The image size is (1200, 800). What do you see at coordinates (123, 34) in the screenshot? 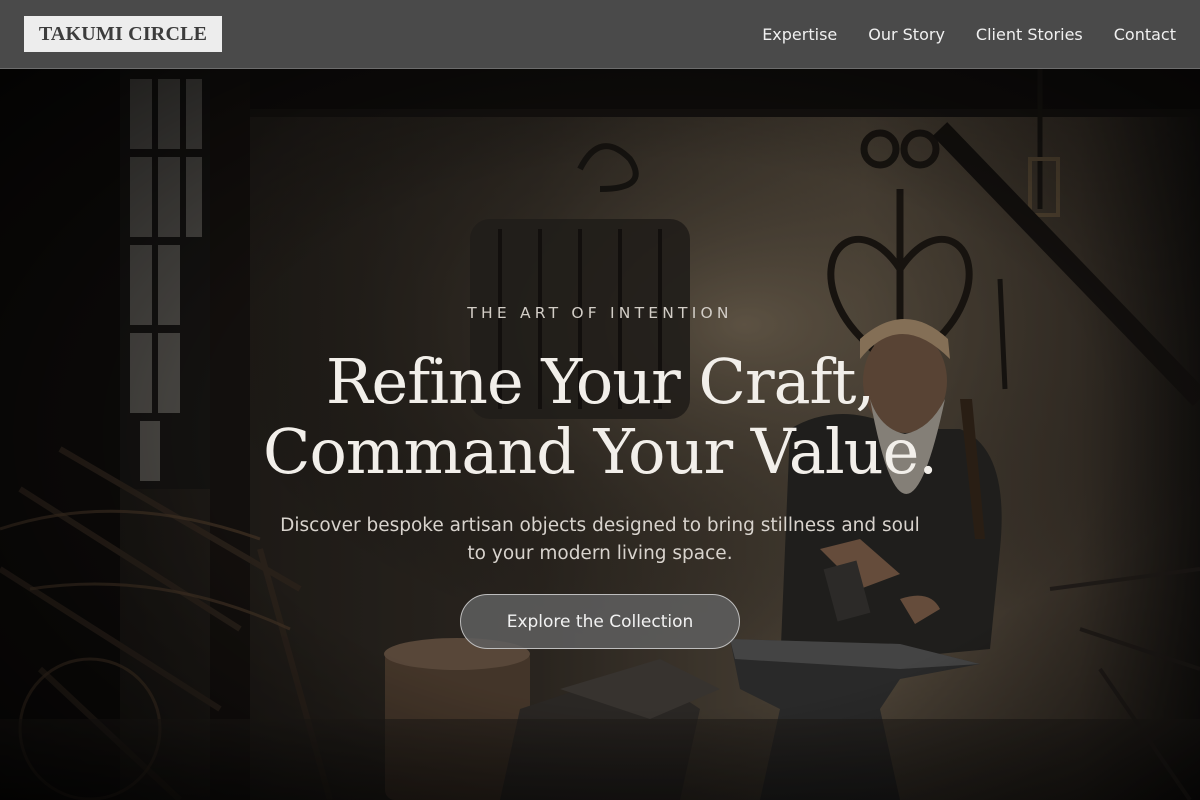
I see `logo: TAKUMI CIRCLE` at bounding box center [123, 34].